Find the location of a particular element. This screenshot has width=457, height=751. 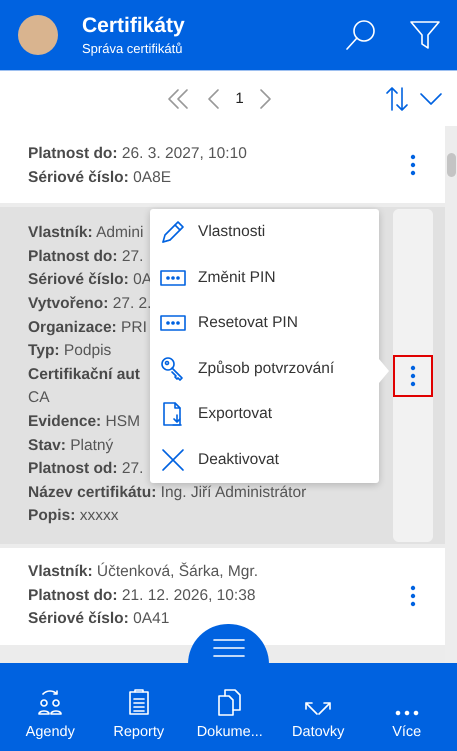

nav-tab: Více is located at coordinates (407, 710).